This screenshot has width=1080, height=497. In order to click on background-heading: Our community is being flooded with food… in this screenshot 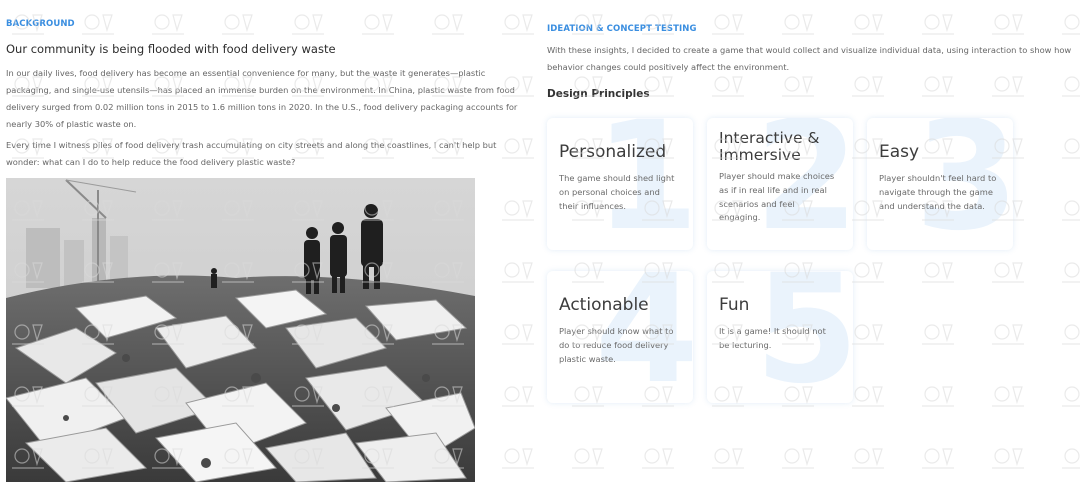, I will do `click(171, 49)`.